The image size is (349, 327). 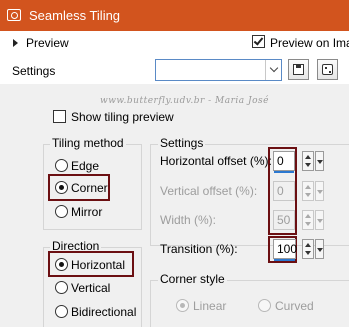 I want to click on corner-linear-radio, so click(x=182, y=305).